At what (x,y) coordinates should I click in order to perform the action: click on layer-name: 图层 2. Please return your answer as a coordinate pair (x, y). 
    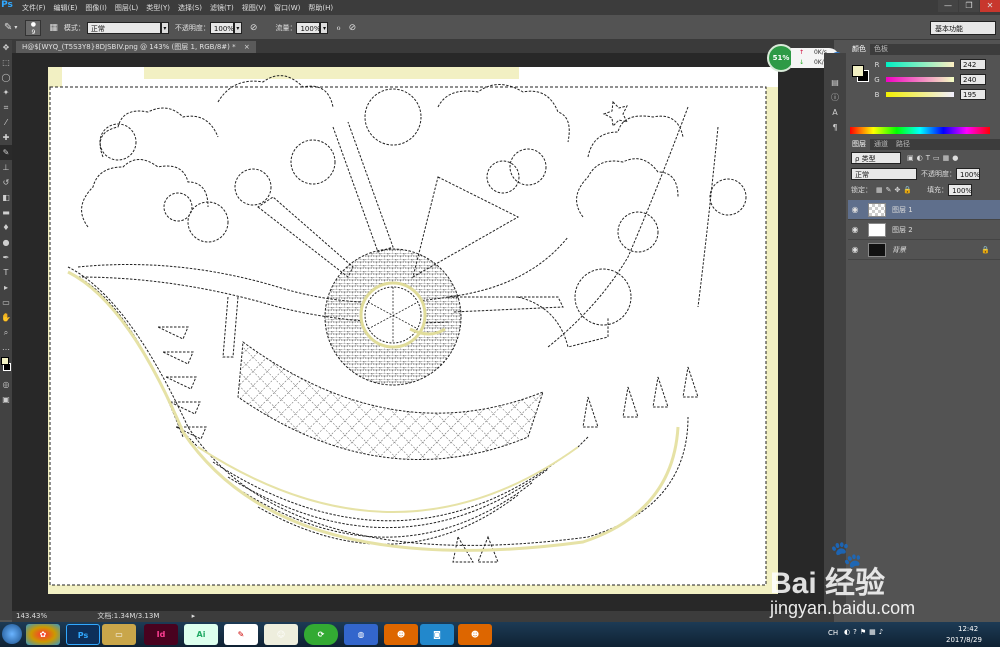
    Looking at the image, I should click on (902, 230).